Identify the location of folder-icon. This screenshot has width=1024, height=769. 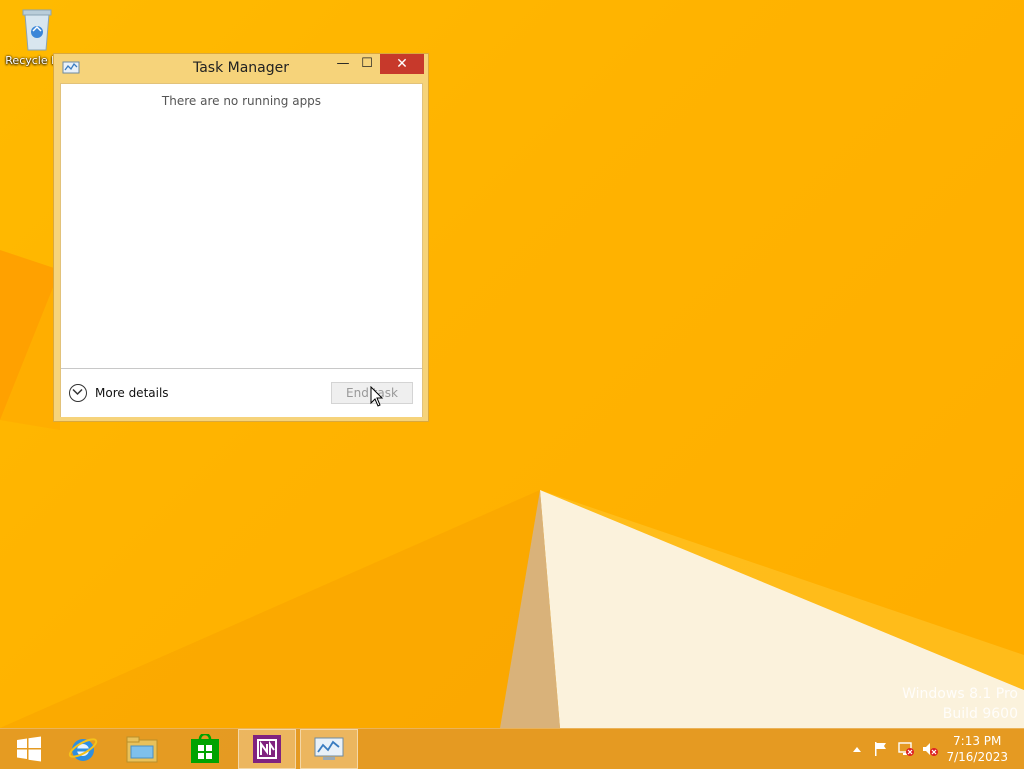
(142, 749).